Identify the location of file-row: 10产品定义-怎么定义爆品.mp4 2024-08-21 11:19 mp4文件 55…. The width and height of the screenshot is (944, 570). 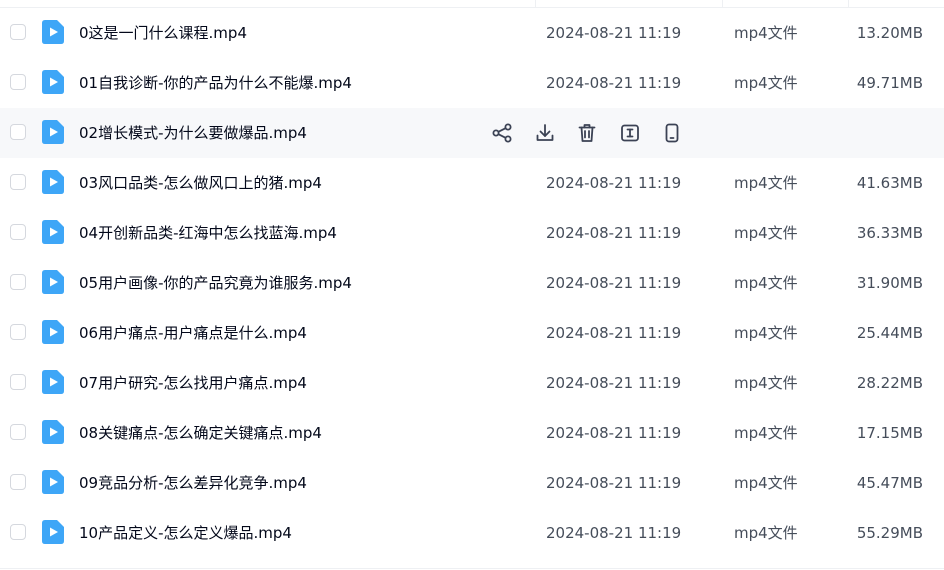
(472, 533).